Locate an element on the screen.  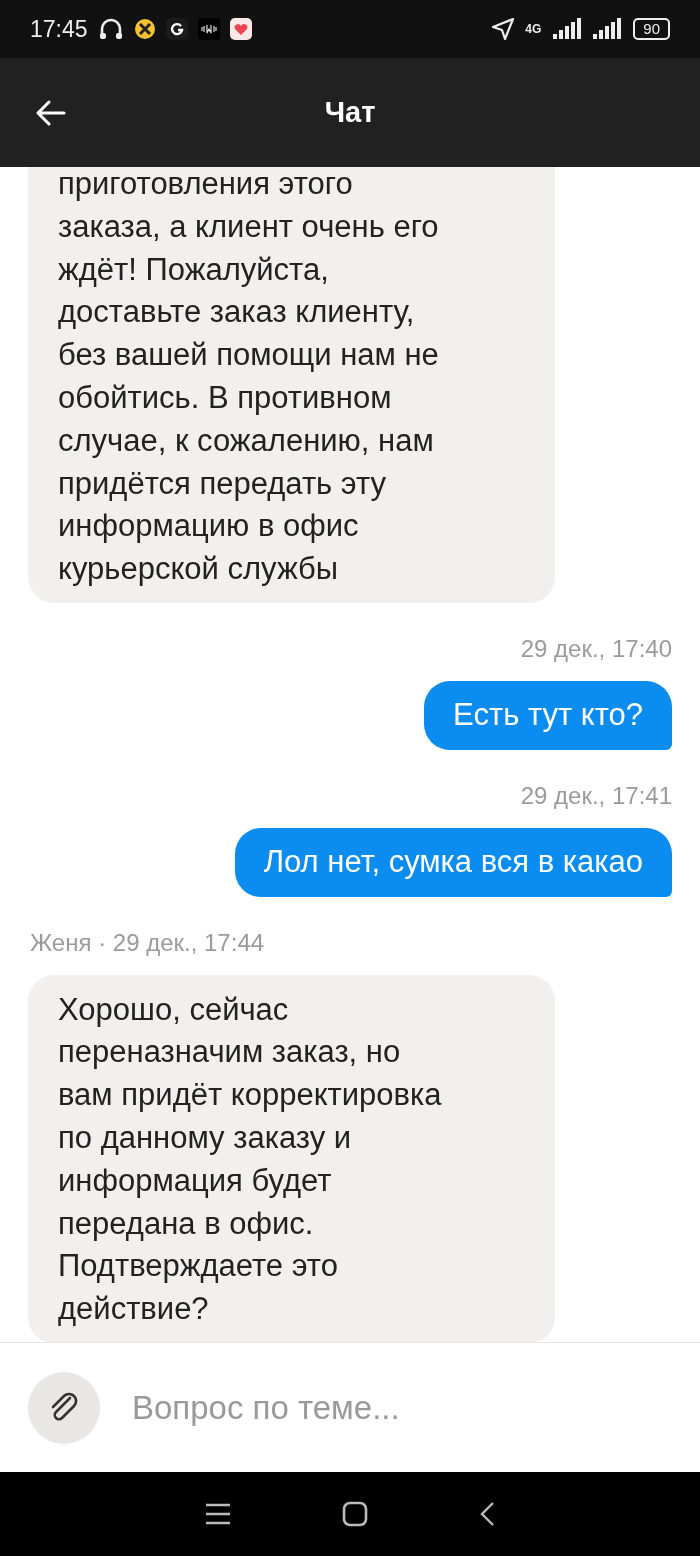
menu-icon is located at coordinates (218, 1514).